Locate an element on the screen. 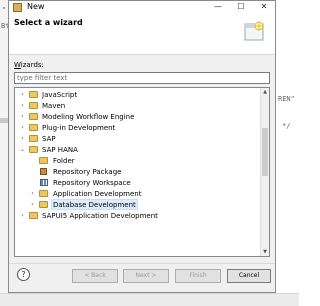  tree-item-label: SAPUI5 Application Development is located at coordinates (100, 216).